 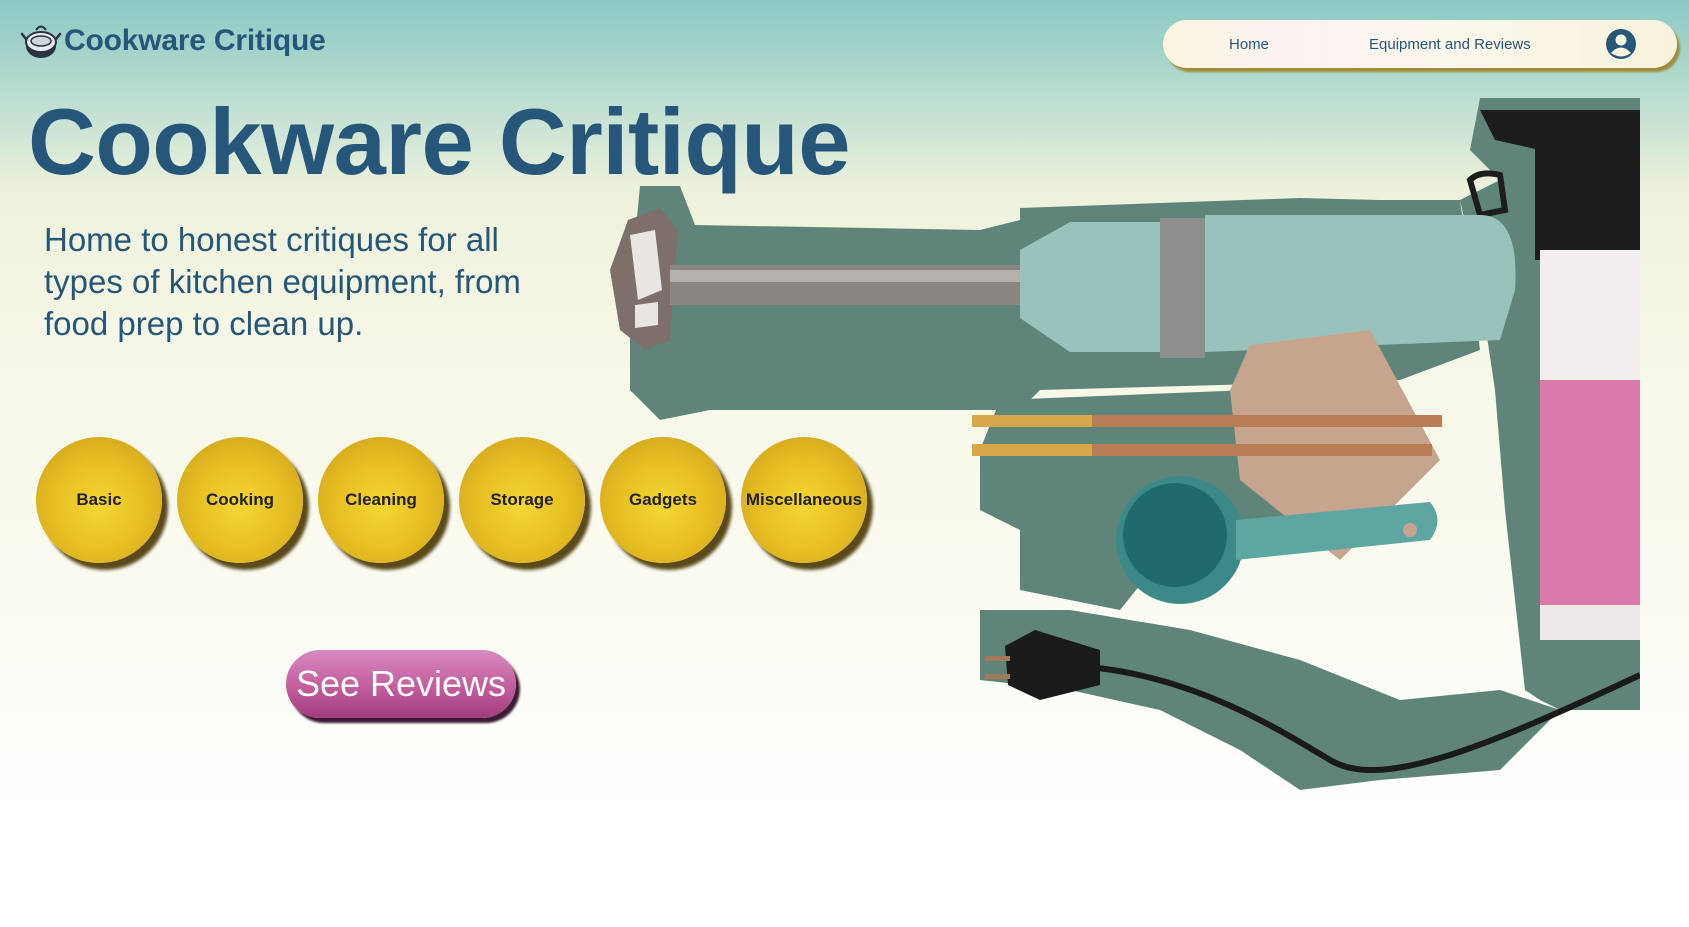 I want to click on main-nav: Home Equipment and Reviews, so click(x=1420, y=44).